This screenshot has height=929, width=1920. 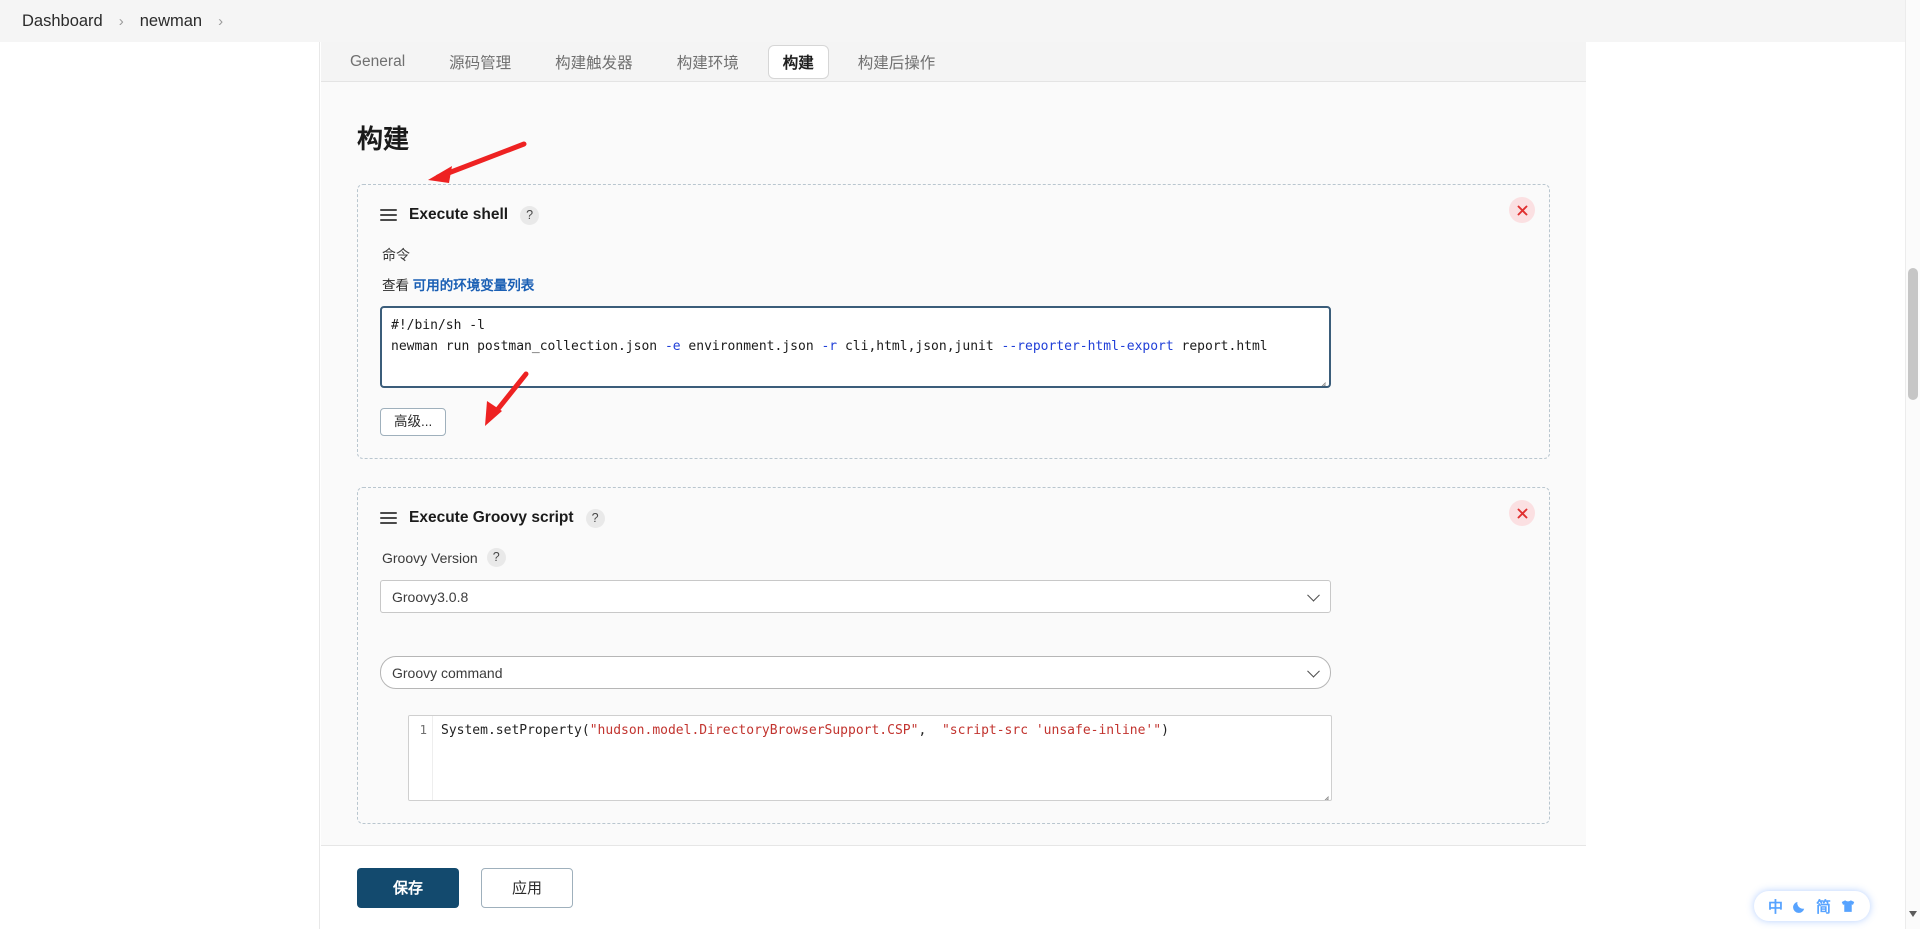 What do you see at coordinates (383, 139) in the screenshot?
I see `page-title: 构建` at bounding box center [383, 139].